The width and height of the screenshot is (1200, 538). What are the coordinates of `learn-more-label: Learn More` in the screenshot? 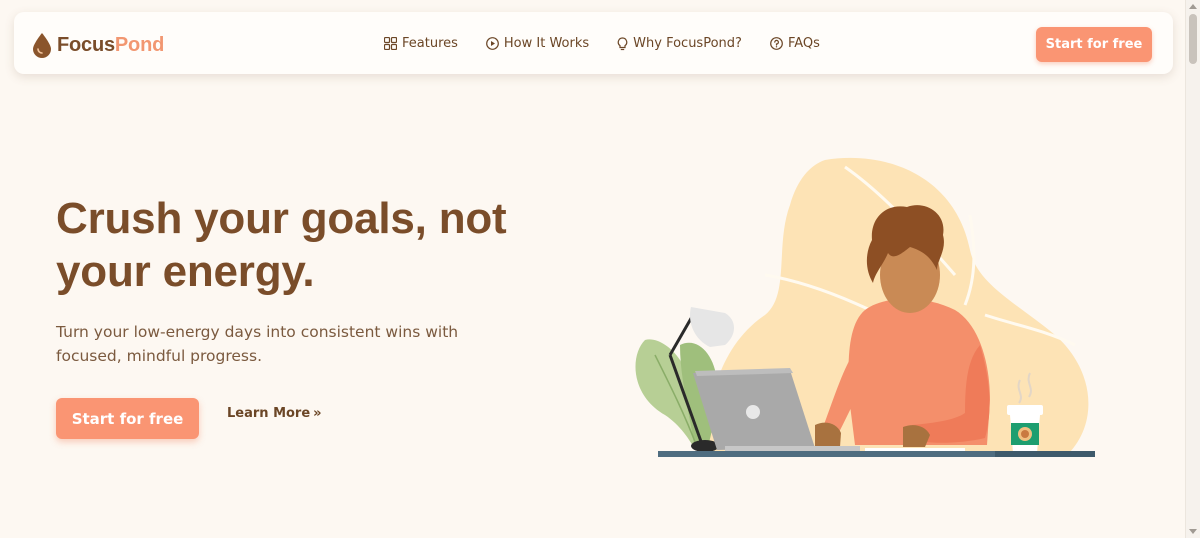 It's located at (269, 413).